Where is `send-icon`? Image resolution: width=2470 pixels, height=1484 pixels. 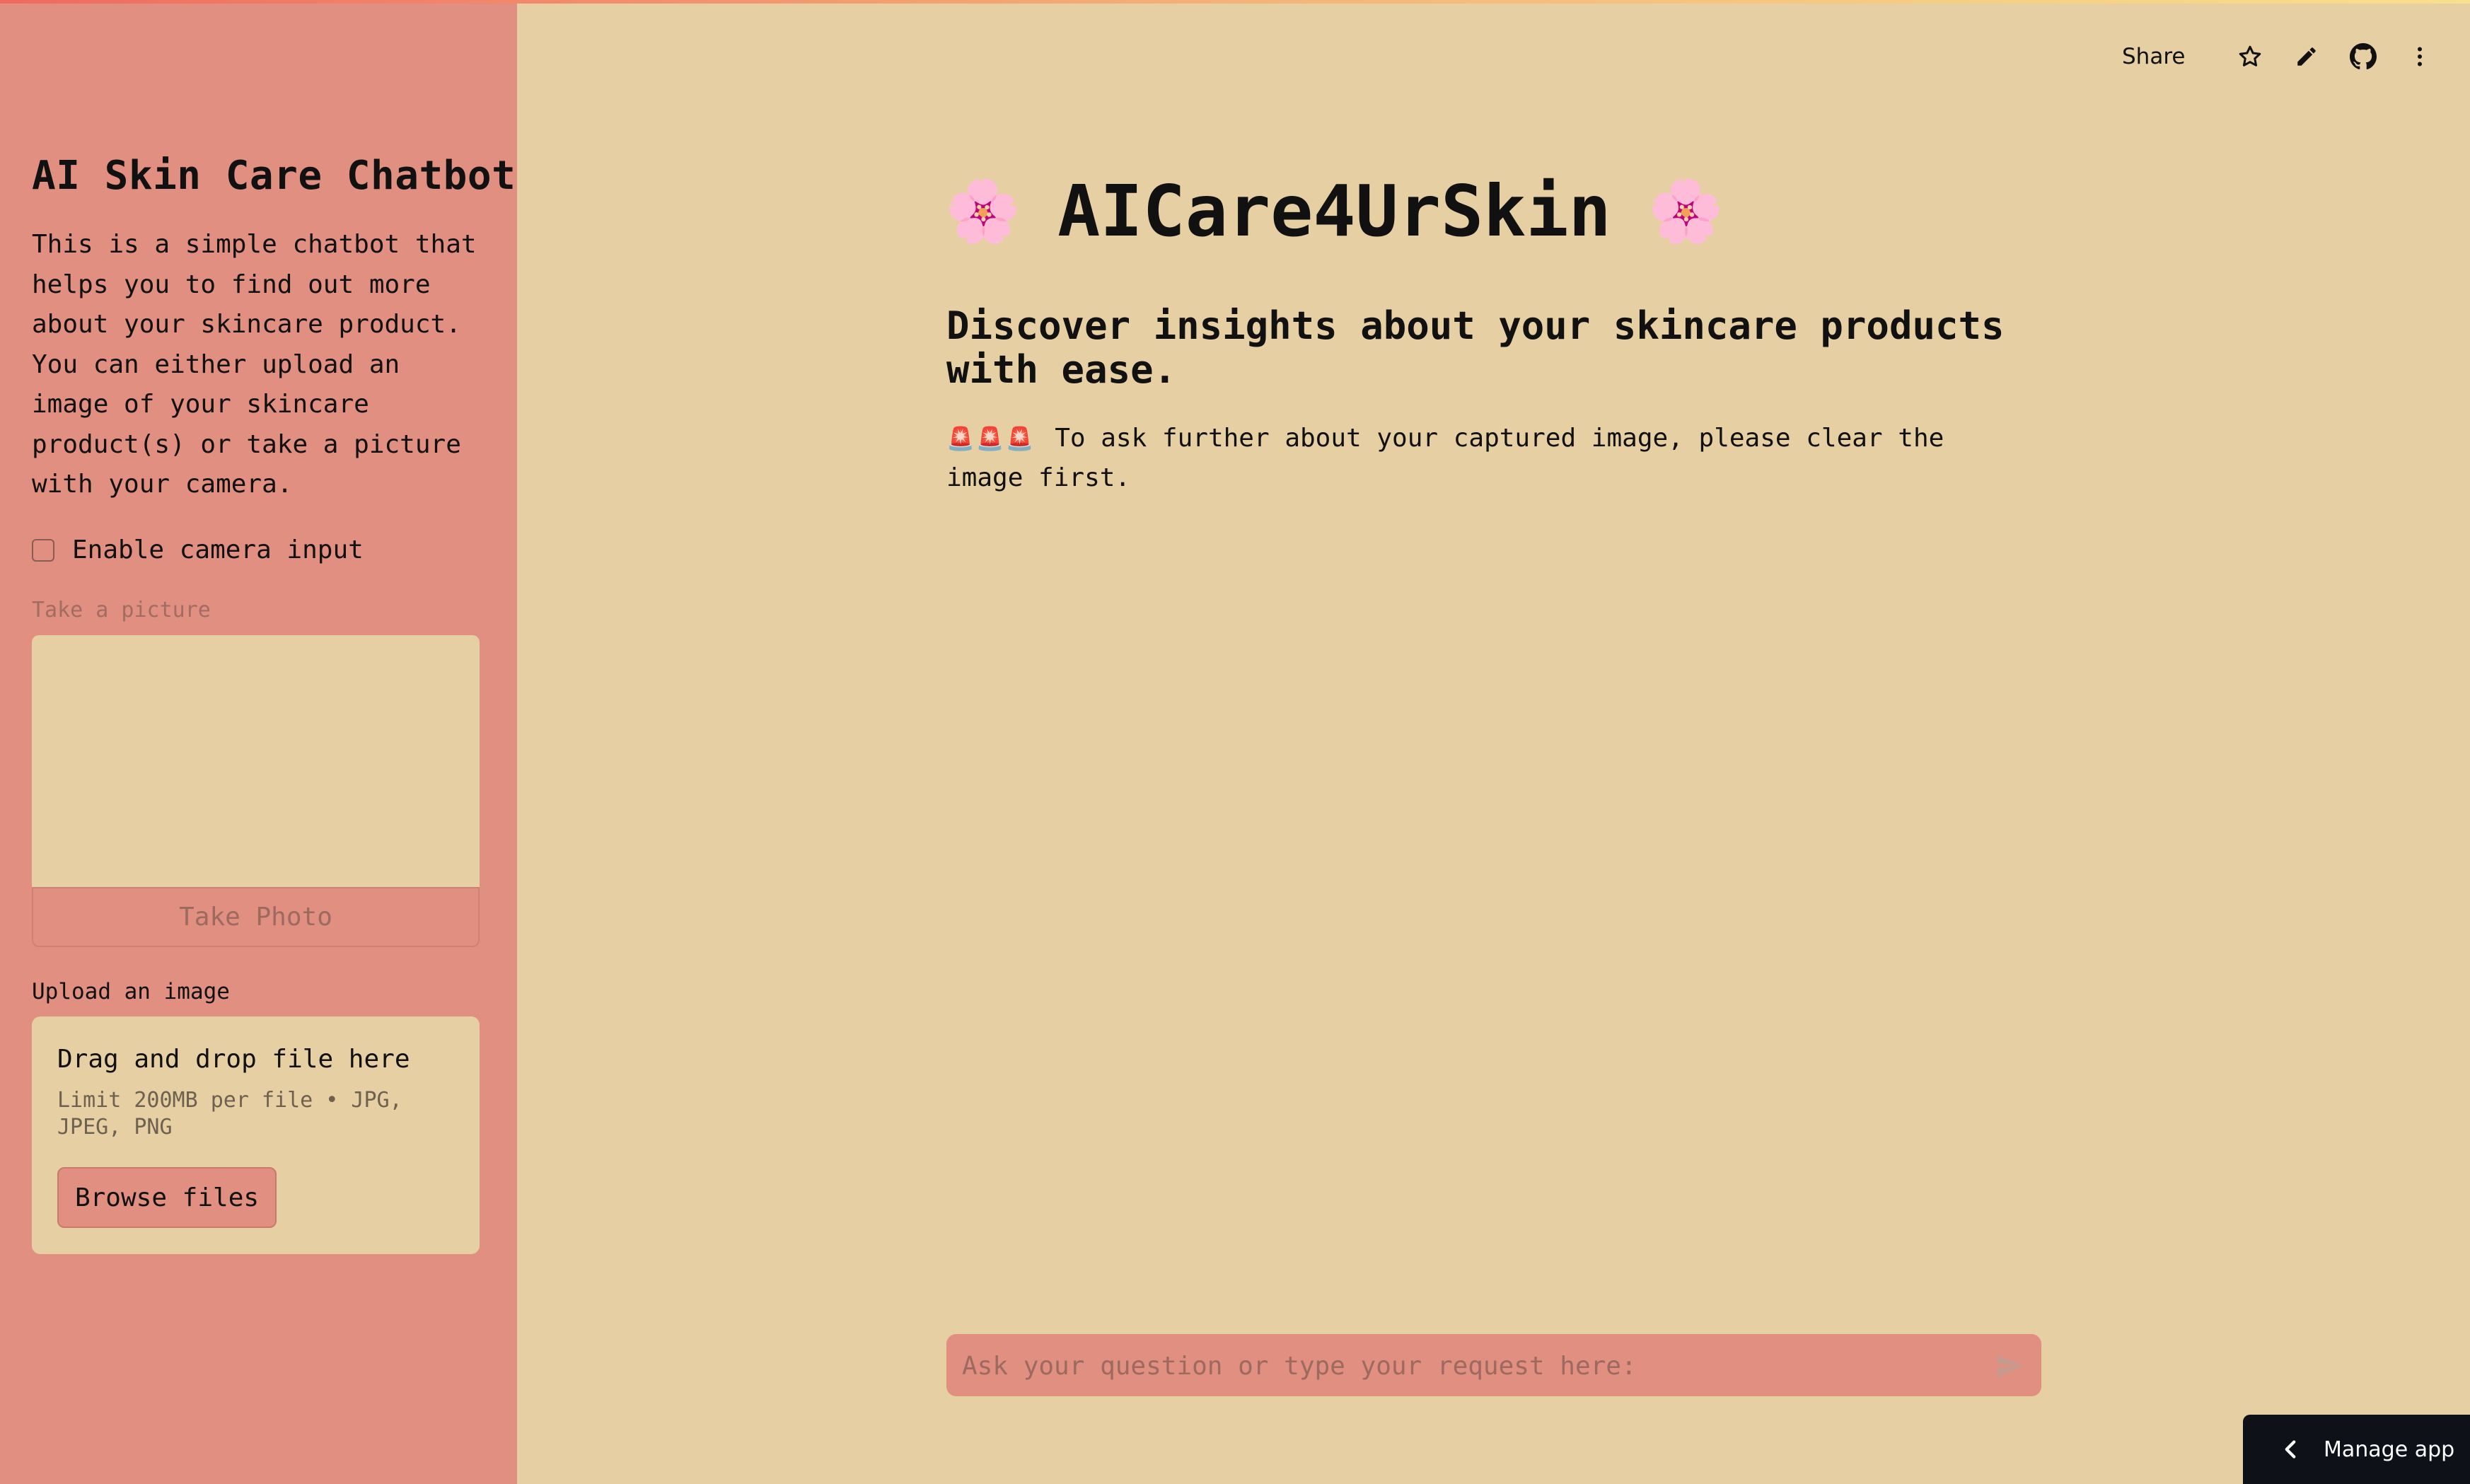 send-icon is located at coordinates (2010, 1366).